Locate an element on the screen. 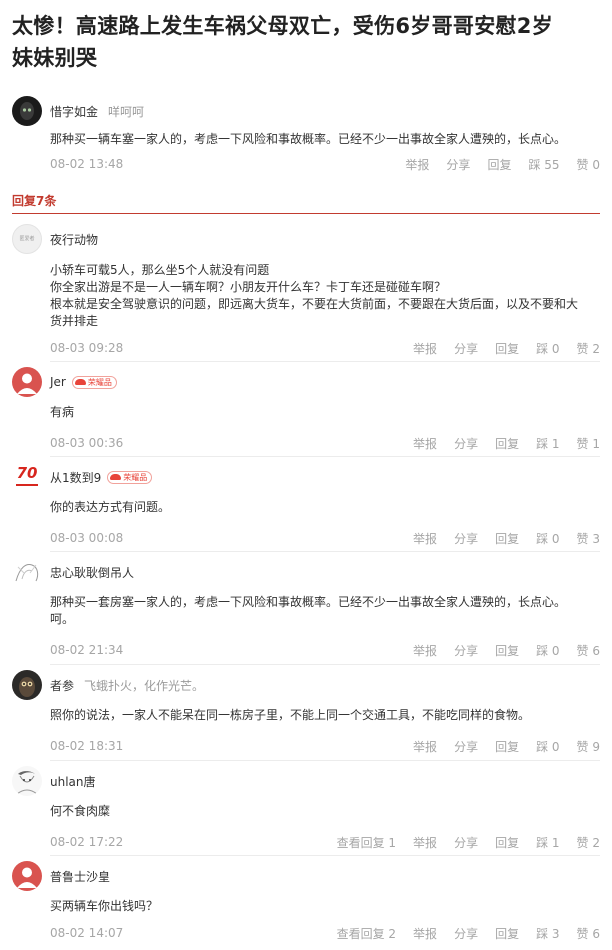 Image resolution: width=612 pixels, height=950 pixels. comment-text: 照你的说法，一家人不能呆在同一栋房子里，不能上同一个交通工具，不能吃同样的食物。 is located at coordinates (325, 715).